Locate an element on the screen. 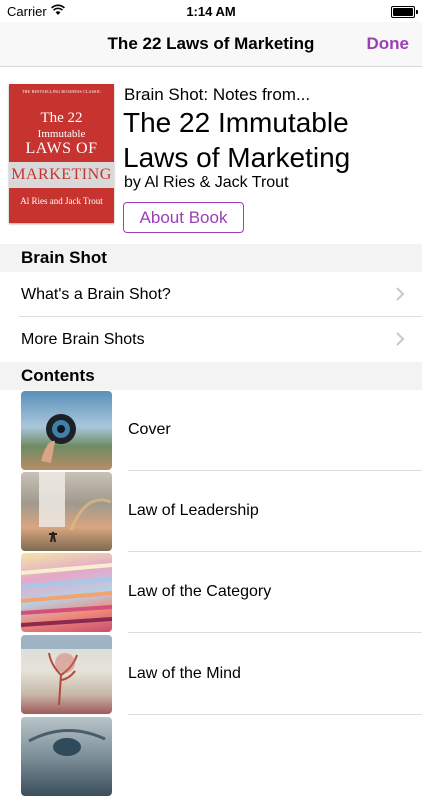 Image resolution: width=422 pixels, height=797 pixels. cover-line-2: Immutable is located at coordinates (61, 134).